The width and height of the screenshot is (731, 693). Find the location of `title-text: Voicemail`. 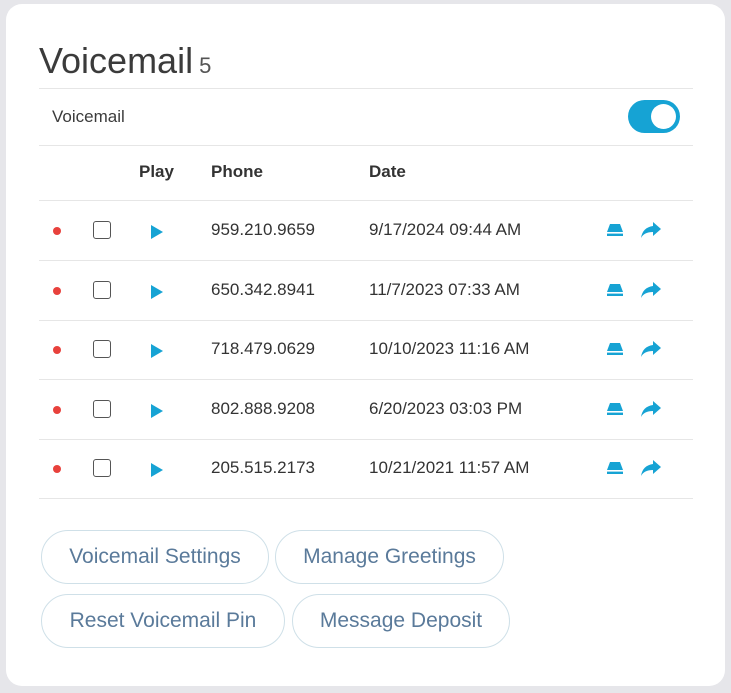

title-text: Voicemail is located at coordinates (116, 60).